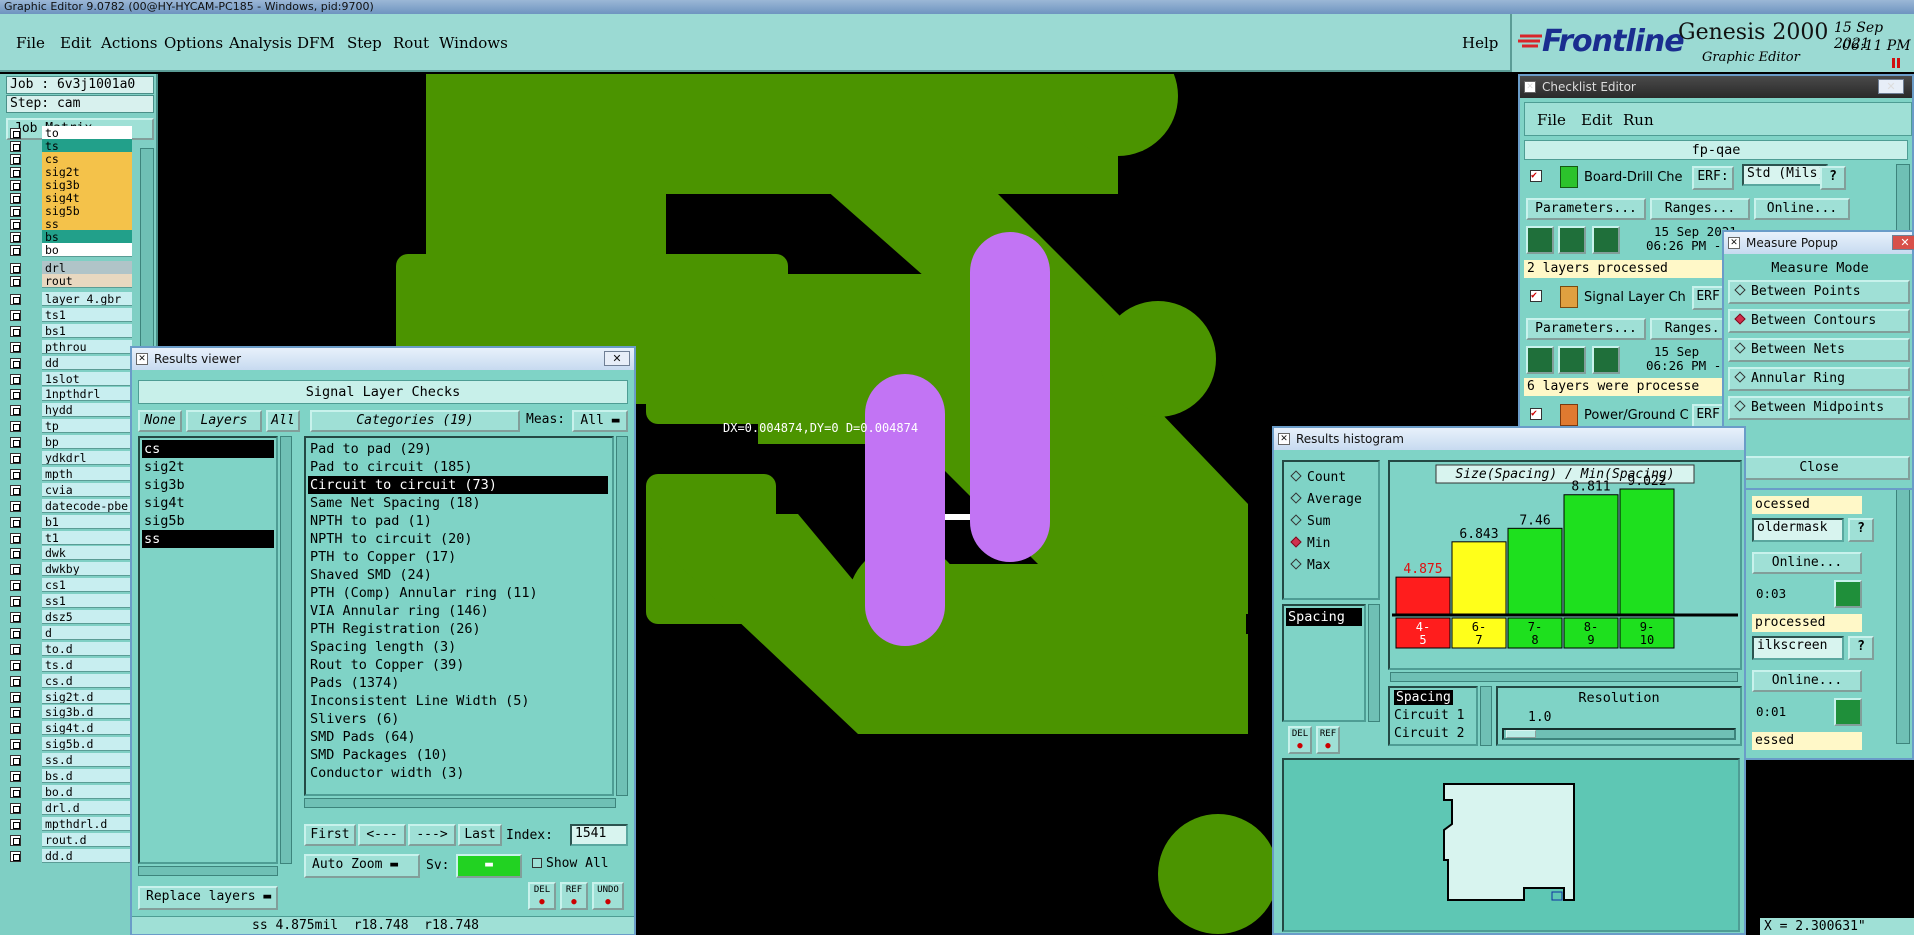  I want to click on silkscreen-field: ilkscreen, so click(1798, 648).